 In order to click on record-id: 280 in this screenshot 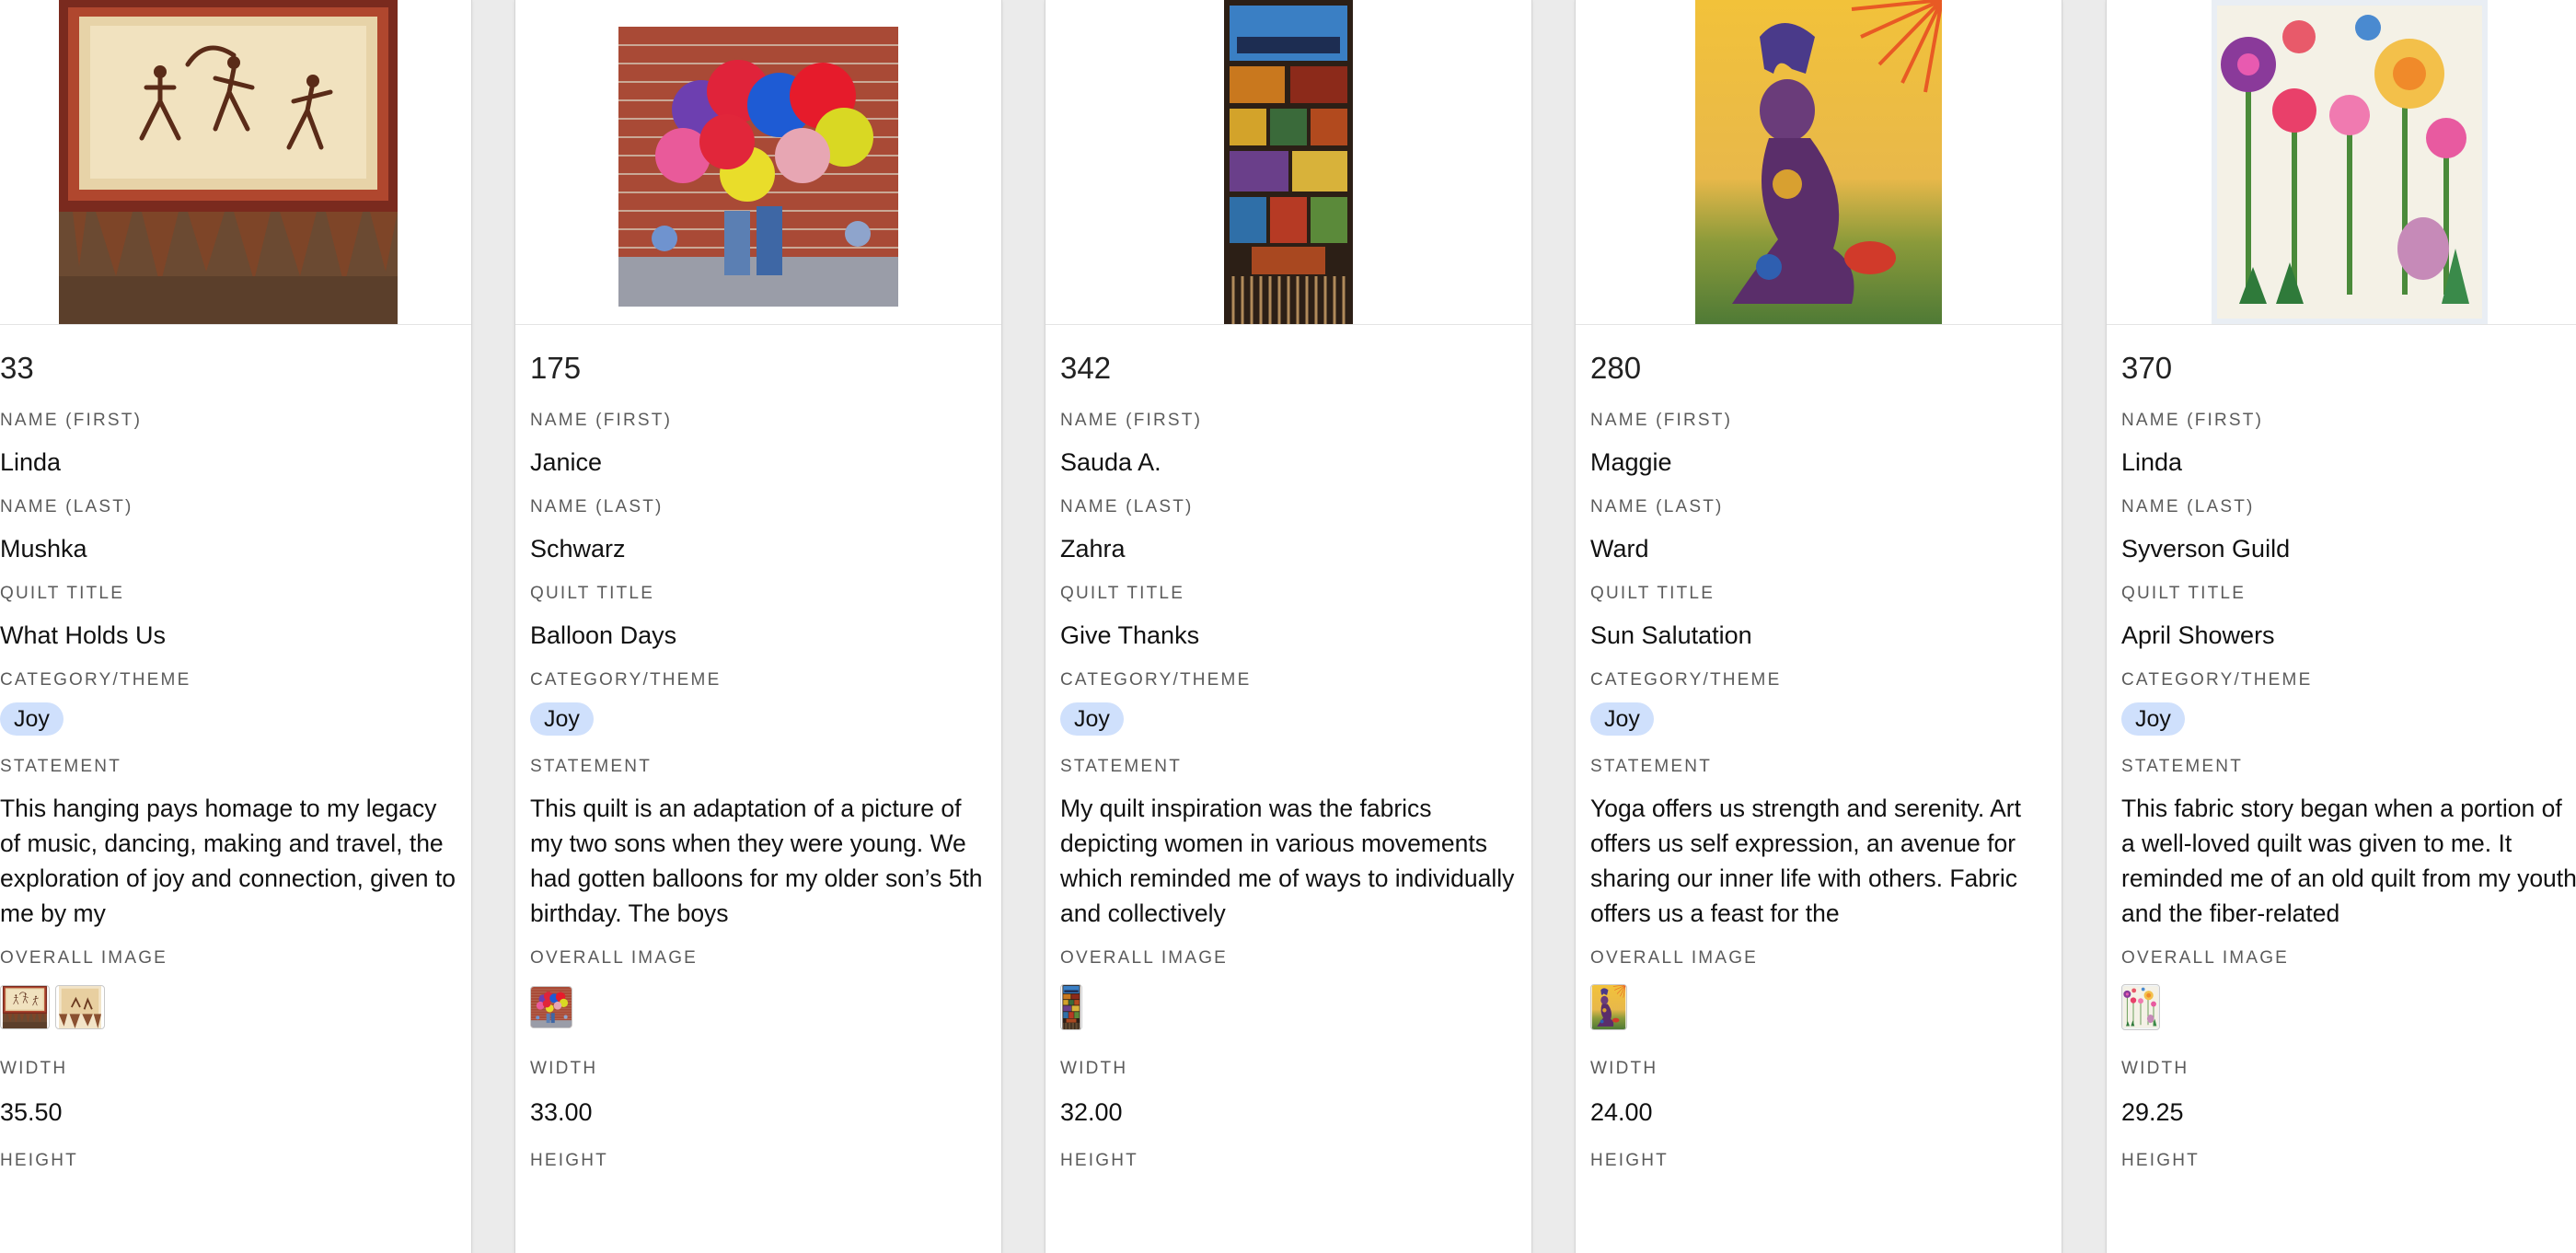, I will do `click(1616, 368)`.